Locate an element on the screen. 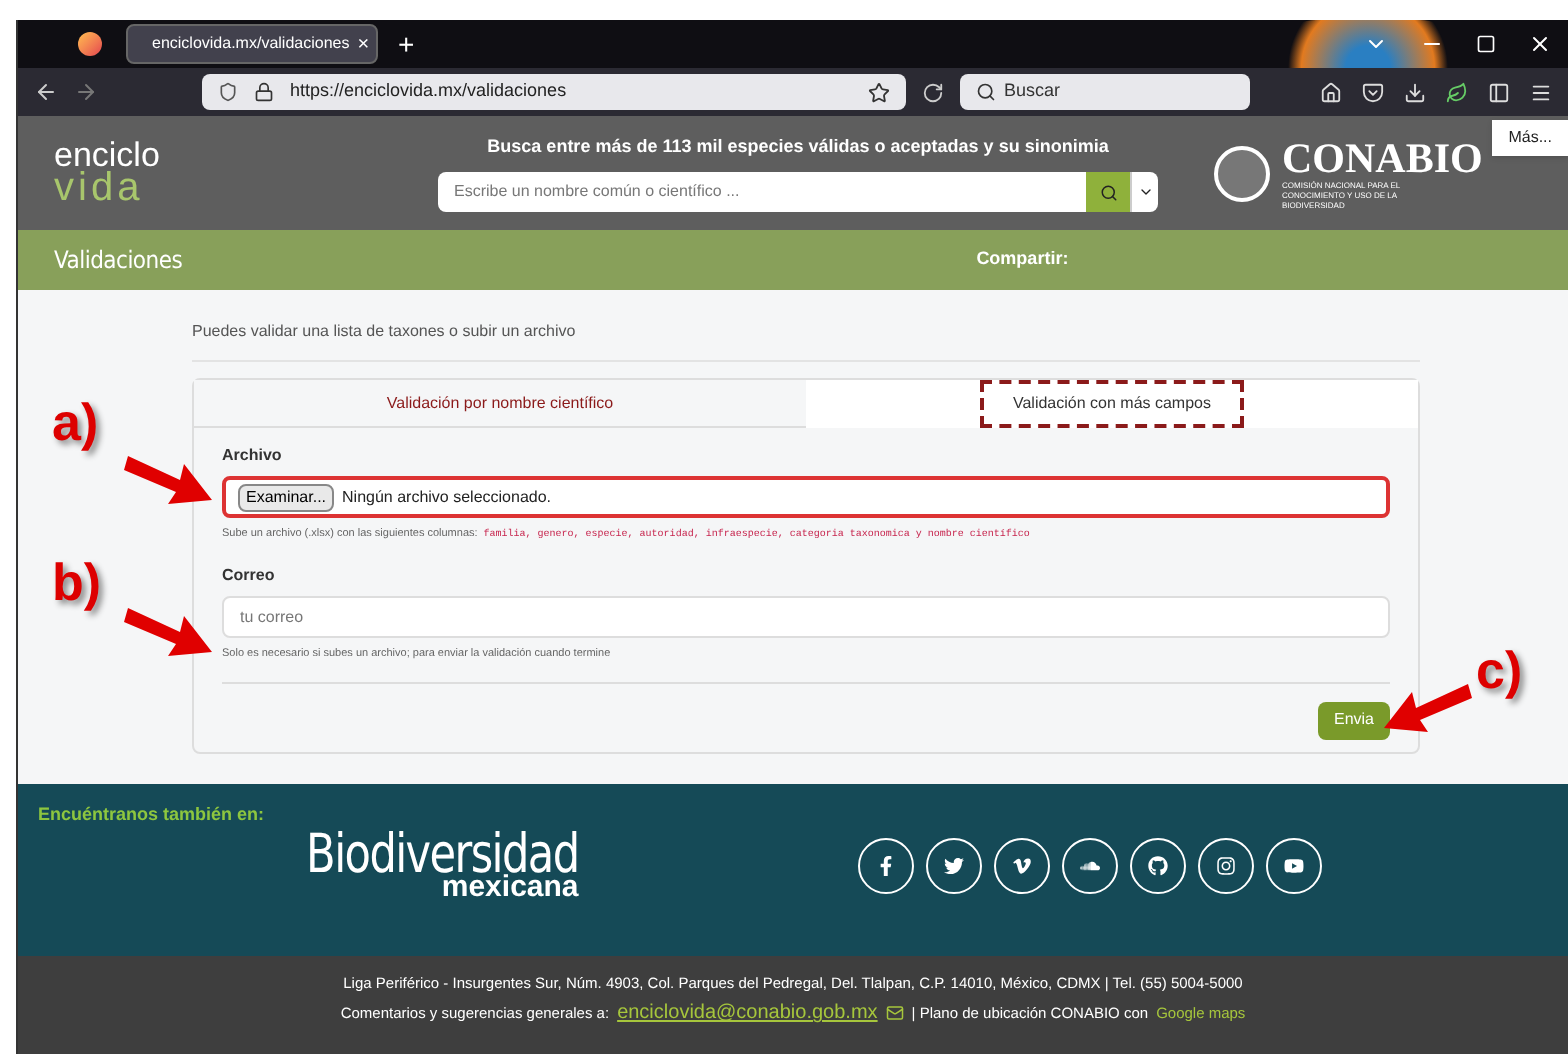 The height and width of the screenshot is (1054, 1568). star-icon is located at coordinates (879, 92).